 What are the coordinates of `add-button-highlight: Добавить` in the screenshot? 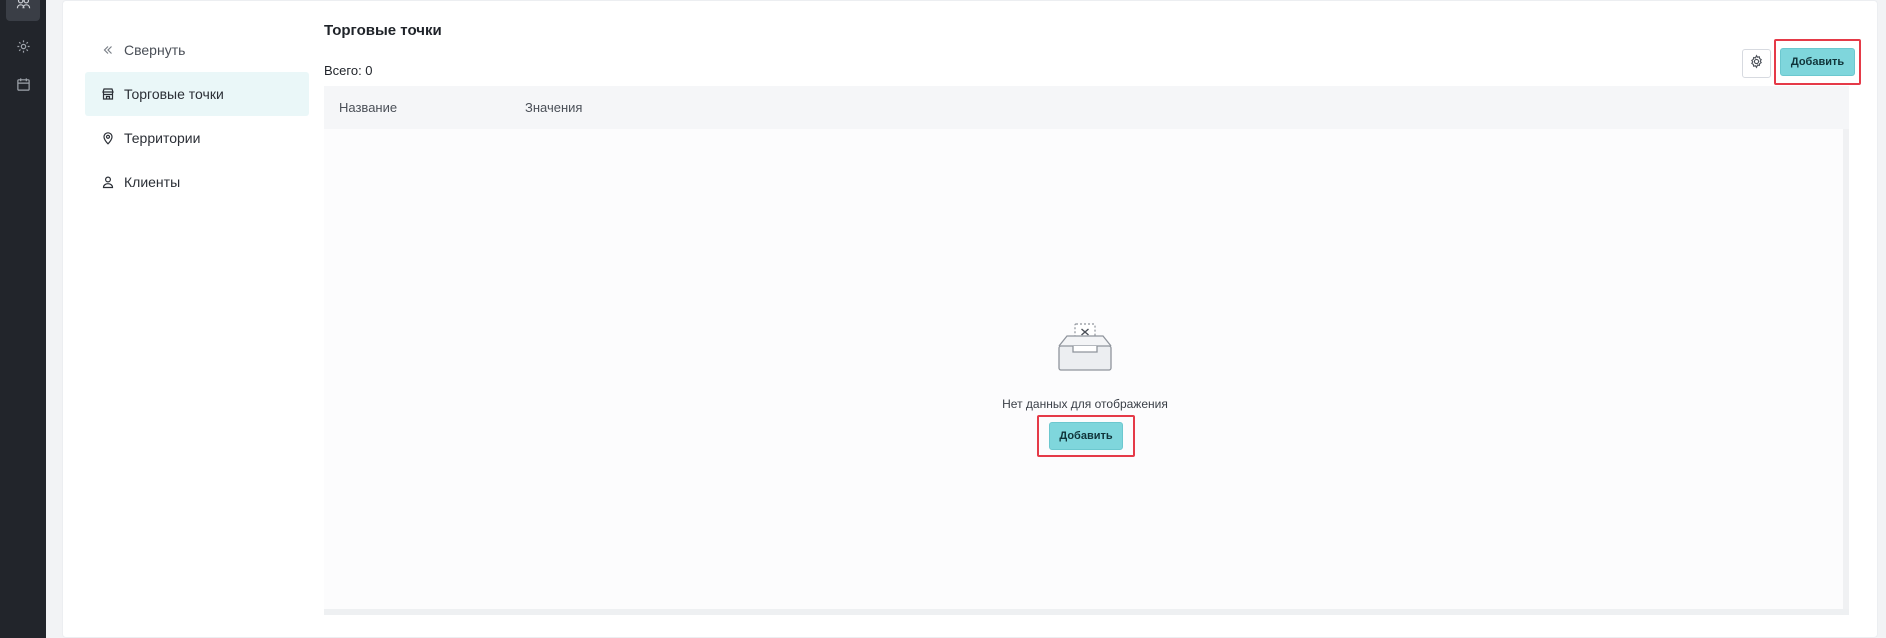 It's located at (1817, 62).